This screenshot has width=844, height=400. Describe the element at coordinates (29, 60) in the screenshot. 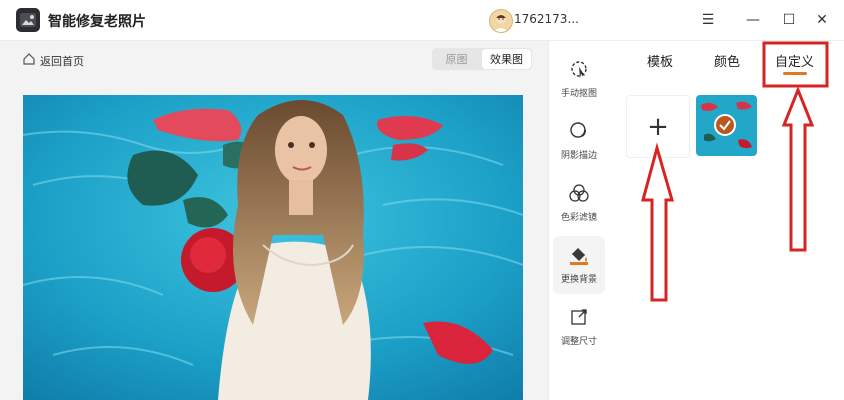

I see `home-icon` at that location.